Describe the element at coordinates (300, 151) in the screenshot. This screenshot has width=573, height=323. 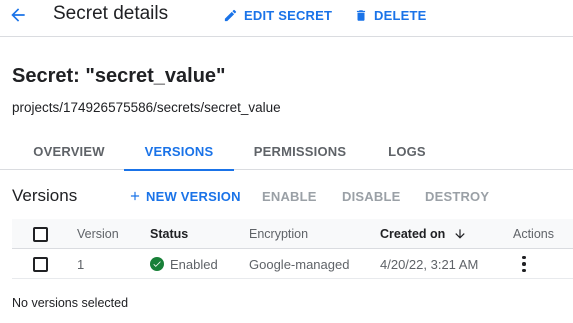
I see `tab-permissions: PERMISSIONS` at that location.